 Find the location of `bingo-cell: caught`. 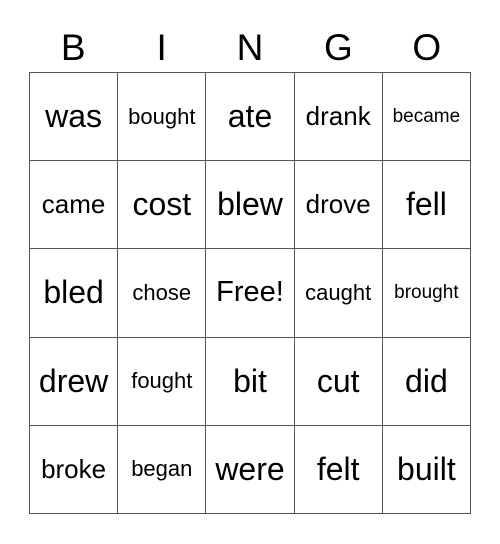

bingo-cell: caught is located at coordinates (338, 293).